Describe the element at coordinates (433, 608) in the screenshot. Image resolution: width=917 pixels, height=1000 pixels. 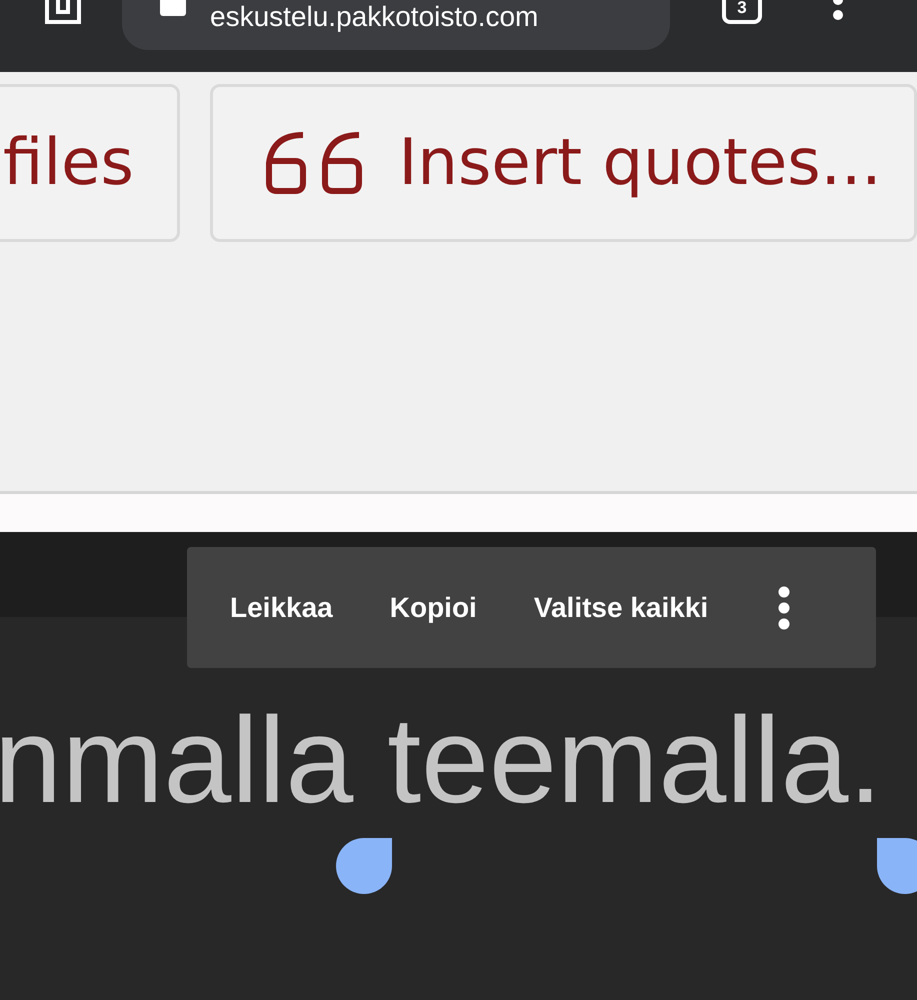
I see `menu-item: Kopioi` at that location.